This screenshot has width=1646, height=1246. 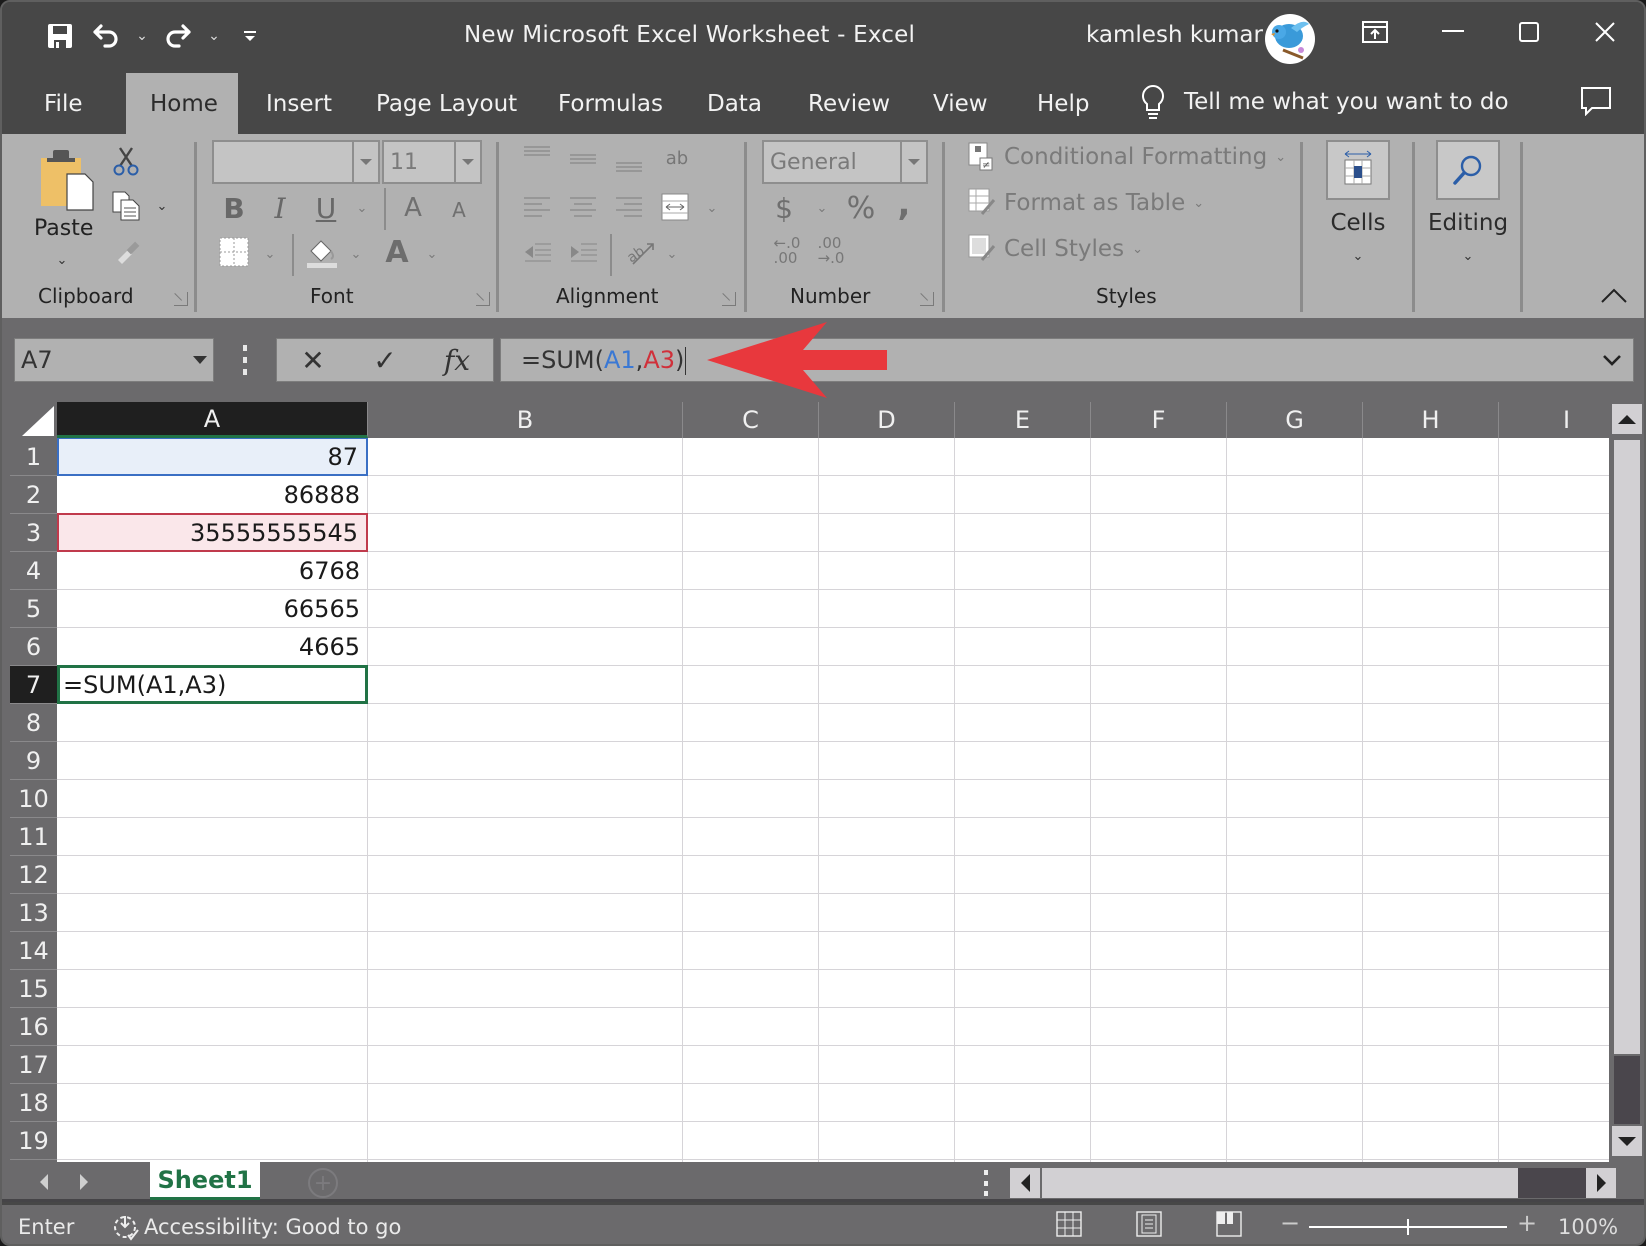 I want to click on font-name-select, so click(x=296, y=162).